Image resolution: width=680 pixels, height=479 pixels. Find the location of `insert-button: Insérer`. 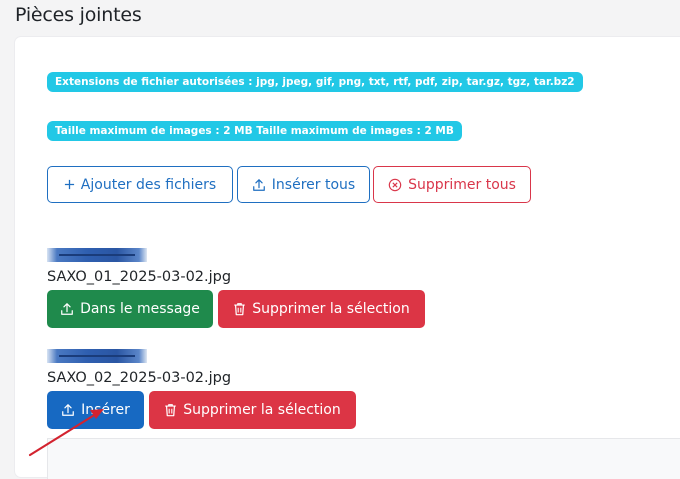

insert-button: Insérer is located at coordinates (95, 410).